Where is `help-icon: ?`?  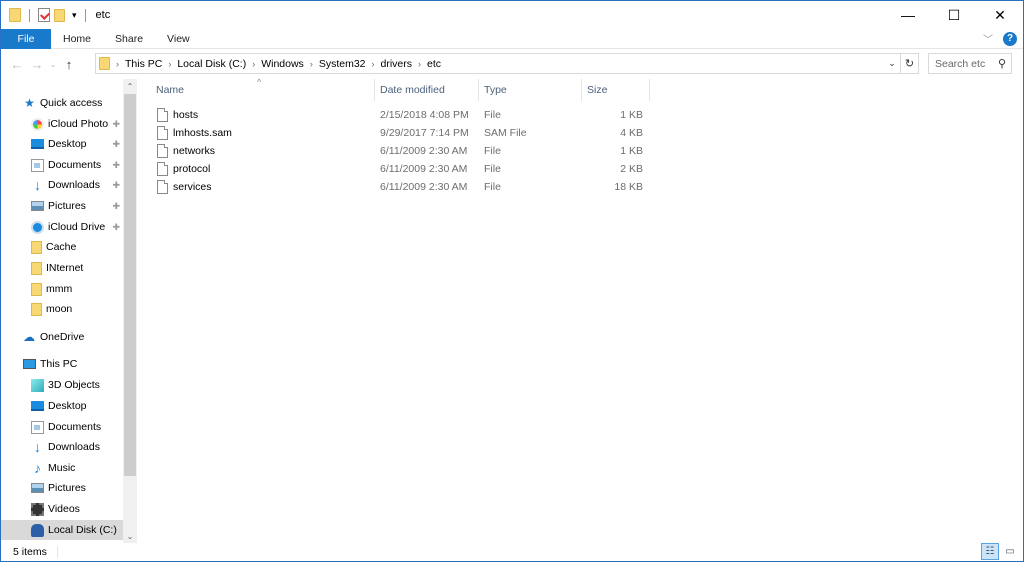 help-icon: ? is located at coordinates (1010, 38).